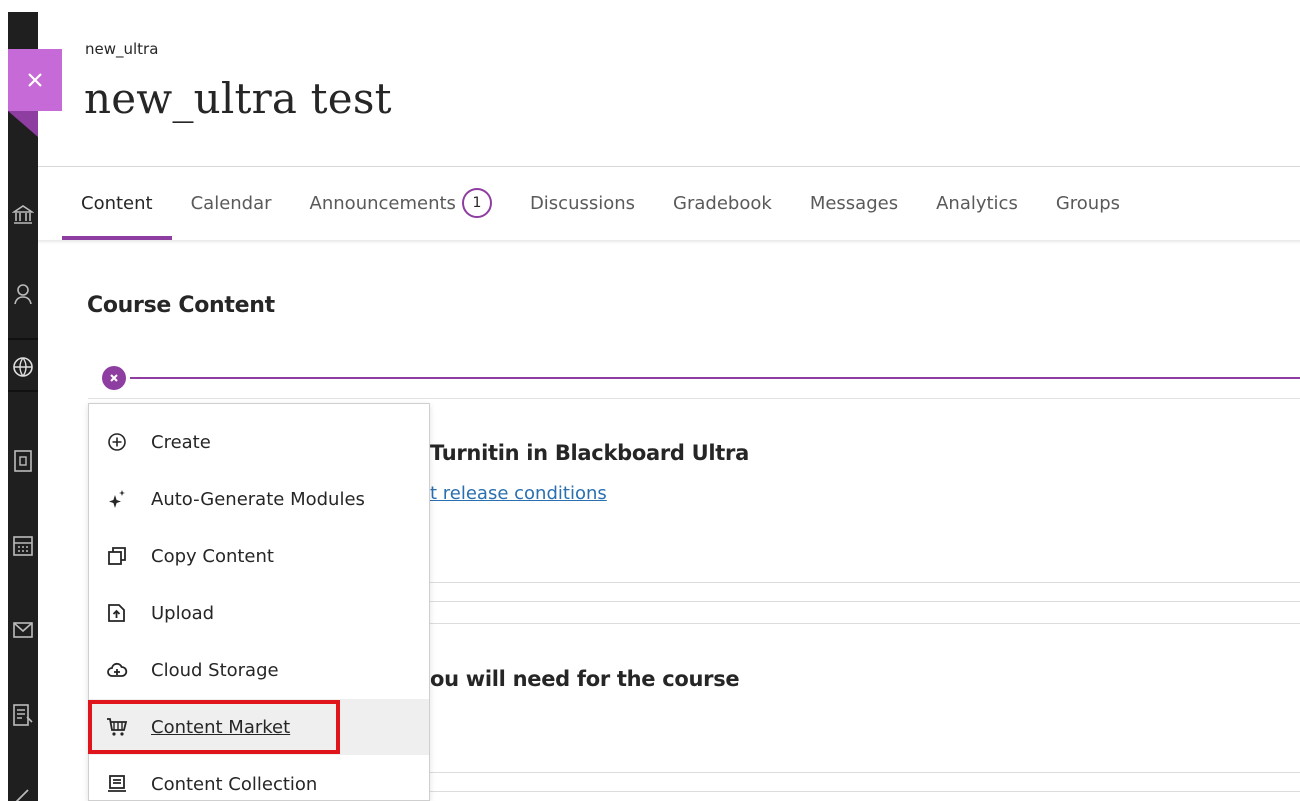 The image size is (1300, 801). I want to click on menu-item-label: Upload, so click(183, 613).